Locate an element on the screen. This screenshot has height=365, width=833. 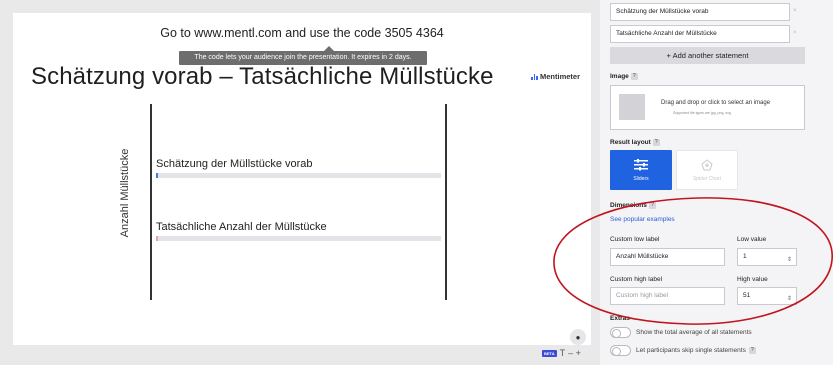
low-label-input: Anzahl Müllstücke is located at coordinates (667, 257).